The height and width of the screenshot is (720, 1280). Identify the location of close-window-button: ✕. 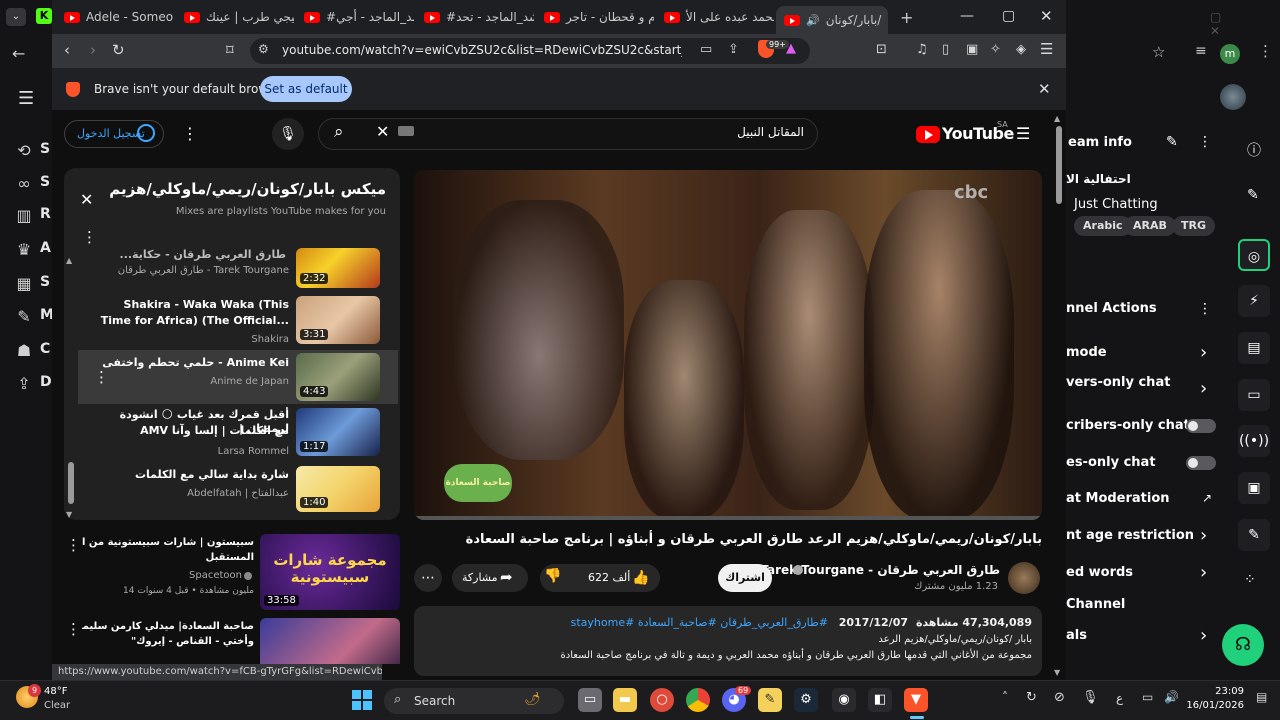
(1046, 16).